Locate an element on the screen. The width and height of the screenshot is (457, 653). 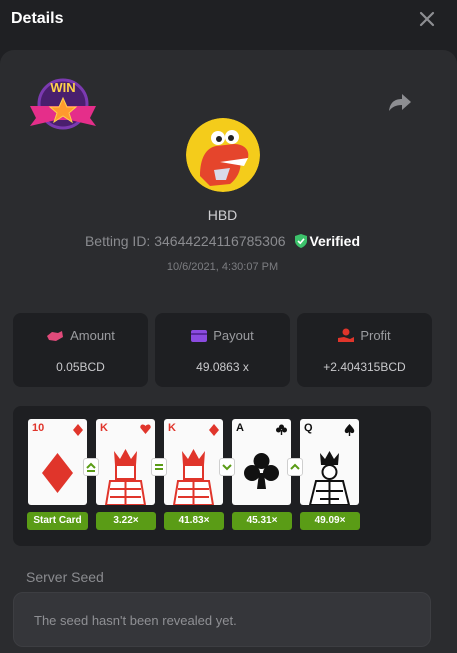
amount-stat: Amount 0.05BCD is located at coordinates (80, 350).